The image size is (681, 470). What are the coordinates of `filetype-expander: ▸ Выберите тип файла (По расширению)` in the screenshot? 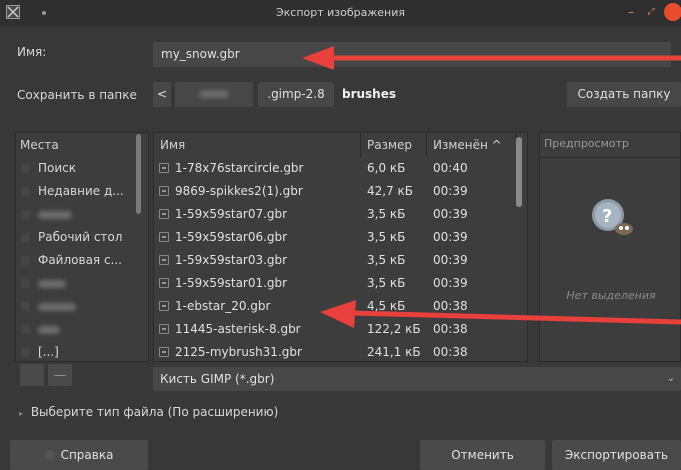 It's located at (148, 412).